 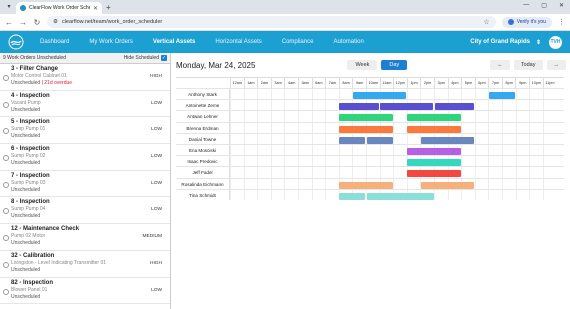 What do you see at coordinates (145, 58) in the screenshot?
I see `hide-scheduled-toggle: Hide Scheduled ✓` at bounding box center [145, 58].